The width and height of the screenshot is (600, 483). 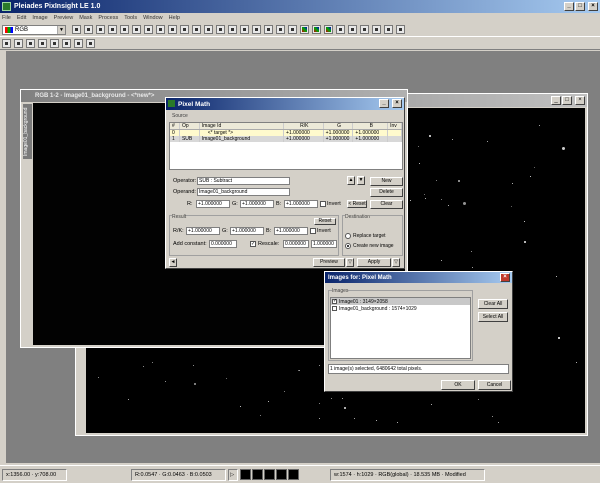 What do you see at coordinates (323, 204) in the screenshot?
I see `invert-checkbox` at bounding box center [323, 204].